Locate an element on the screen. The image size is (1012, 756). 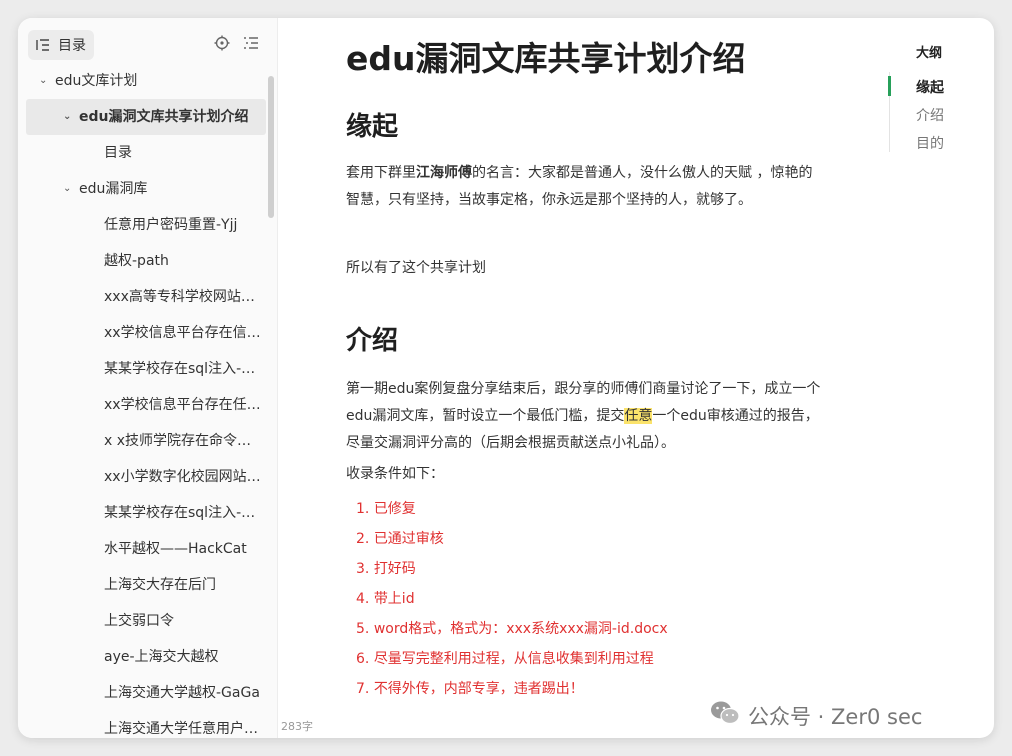
condition-text: 已修复 is located at coordinates (394, 509).